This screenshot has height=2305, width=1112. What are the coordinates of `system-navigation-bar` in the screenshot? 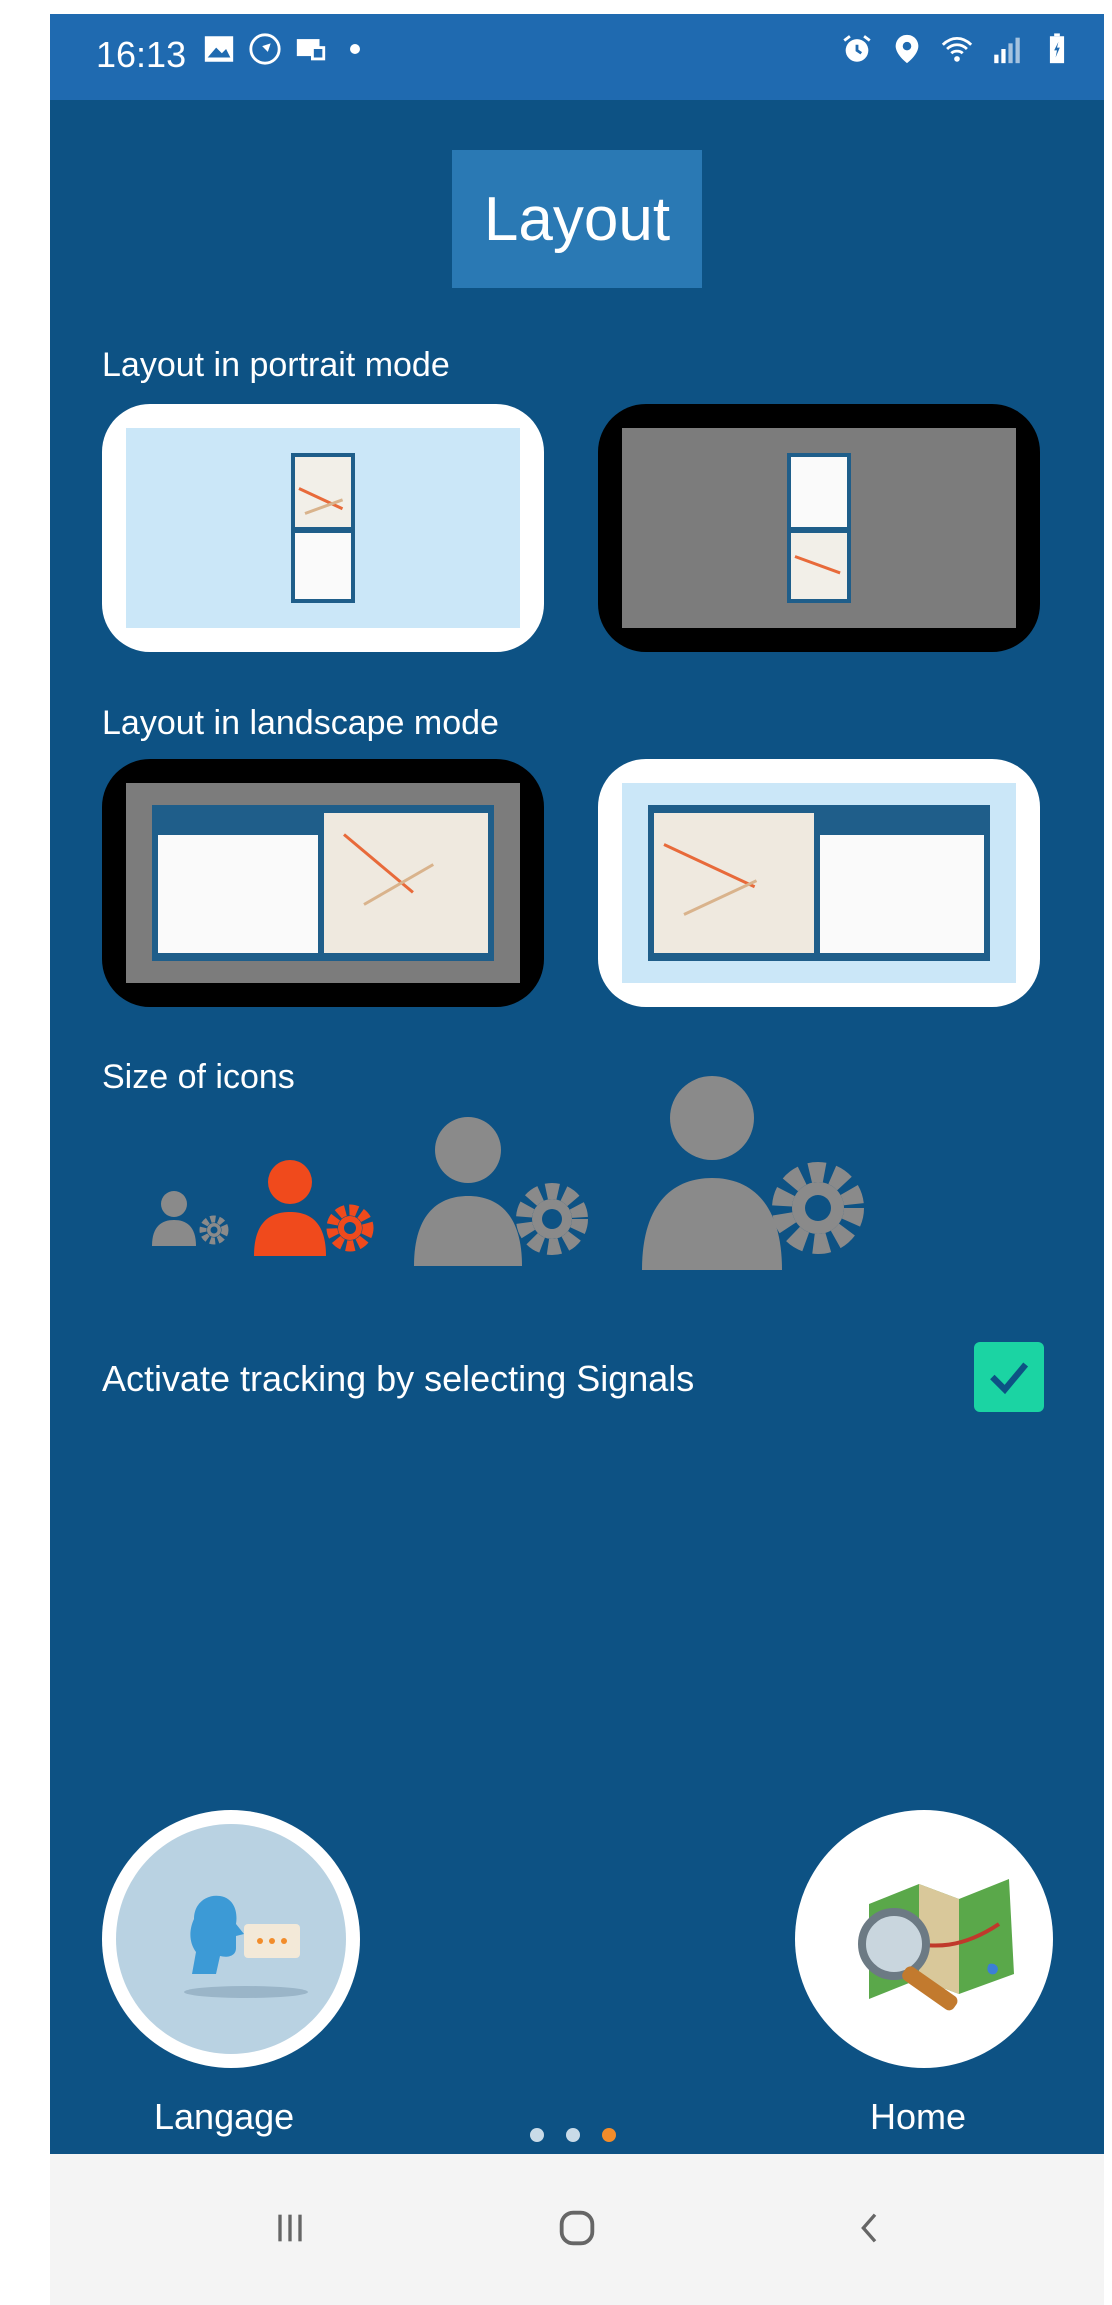 It's located at (577, 2229).